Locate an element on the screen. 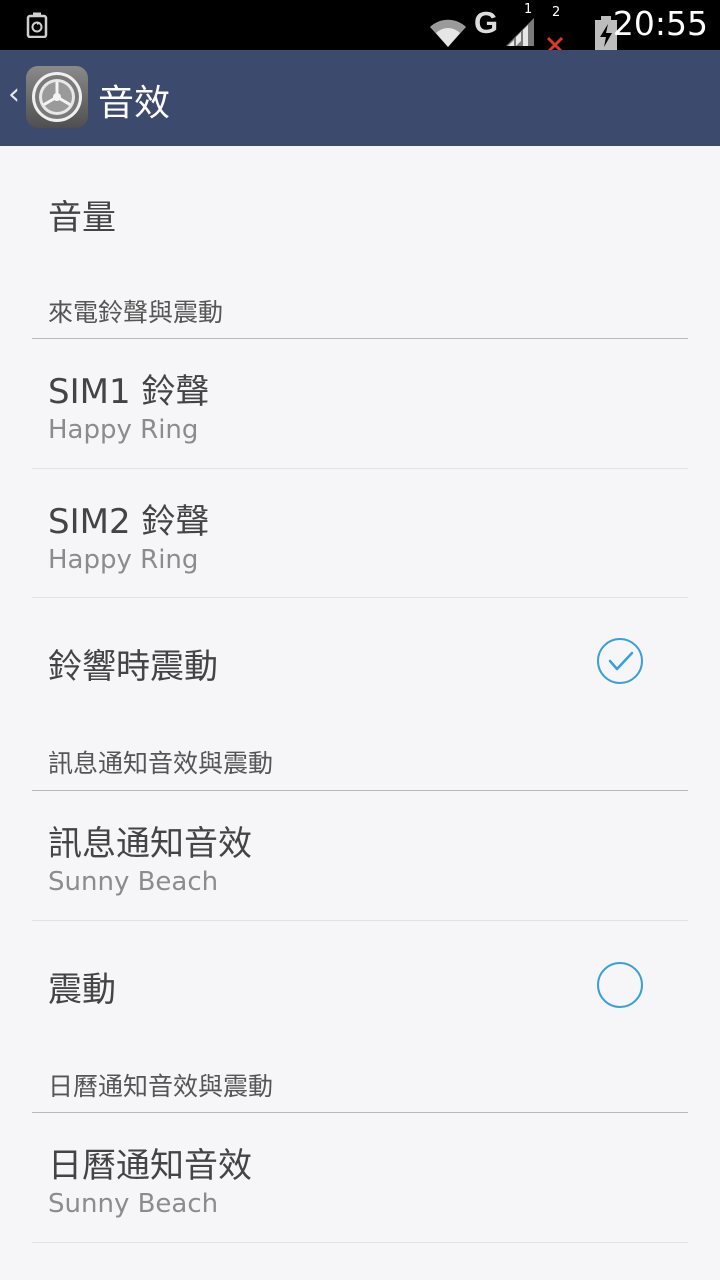 The image size is (720, 1280). section-header-calendar: 日曆通知音效與震動 is located at coordinates (161, 1086).